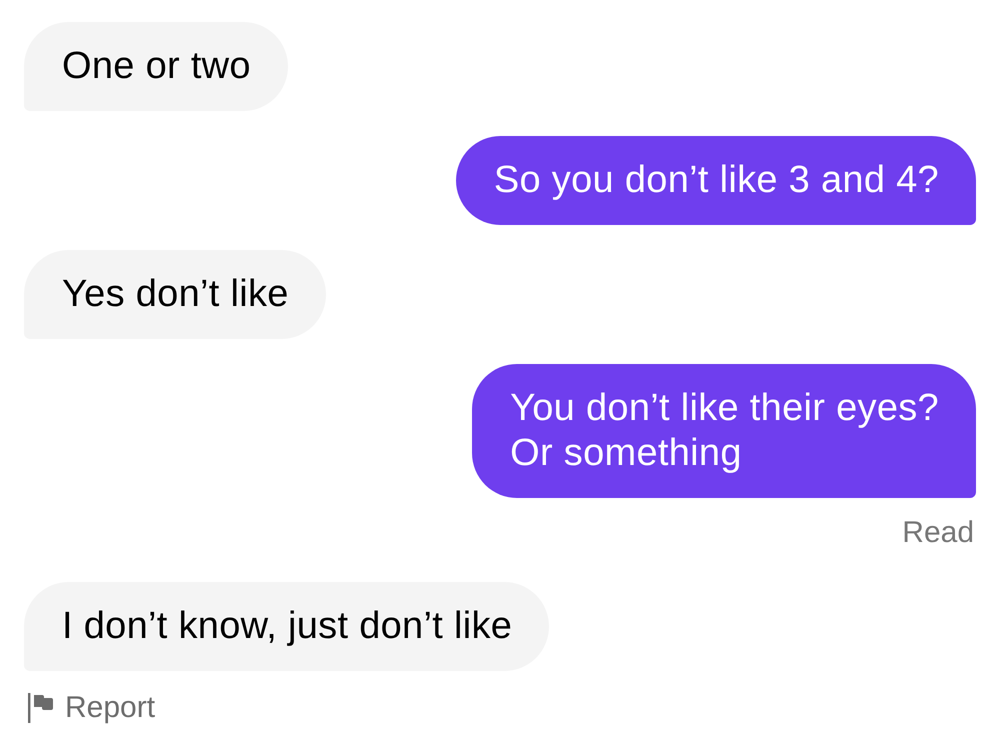  Describe the element at coordinates (110, 708) in the screenshot. I see `report-link: Report` at that location.